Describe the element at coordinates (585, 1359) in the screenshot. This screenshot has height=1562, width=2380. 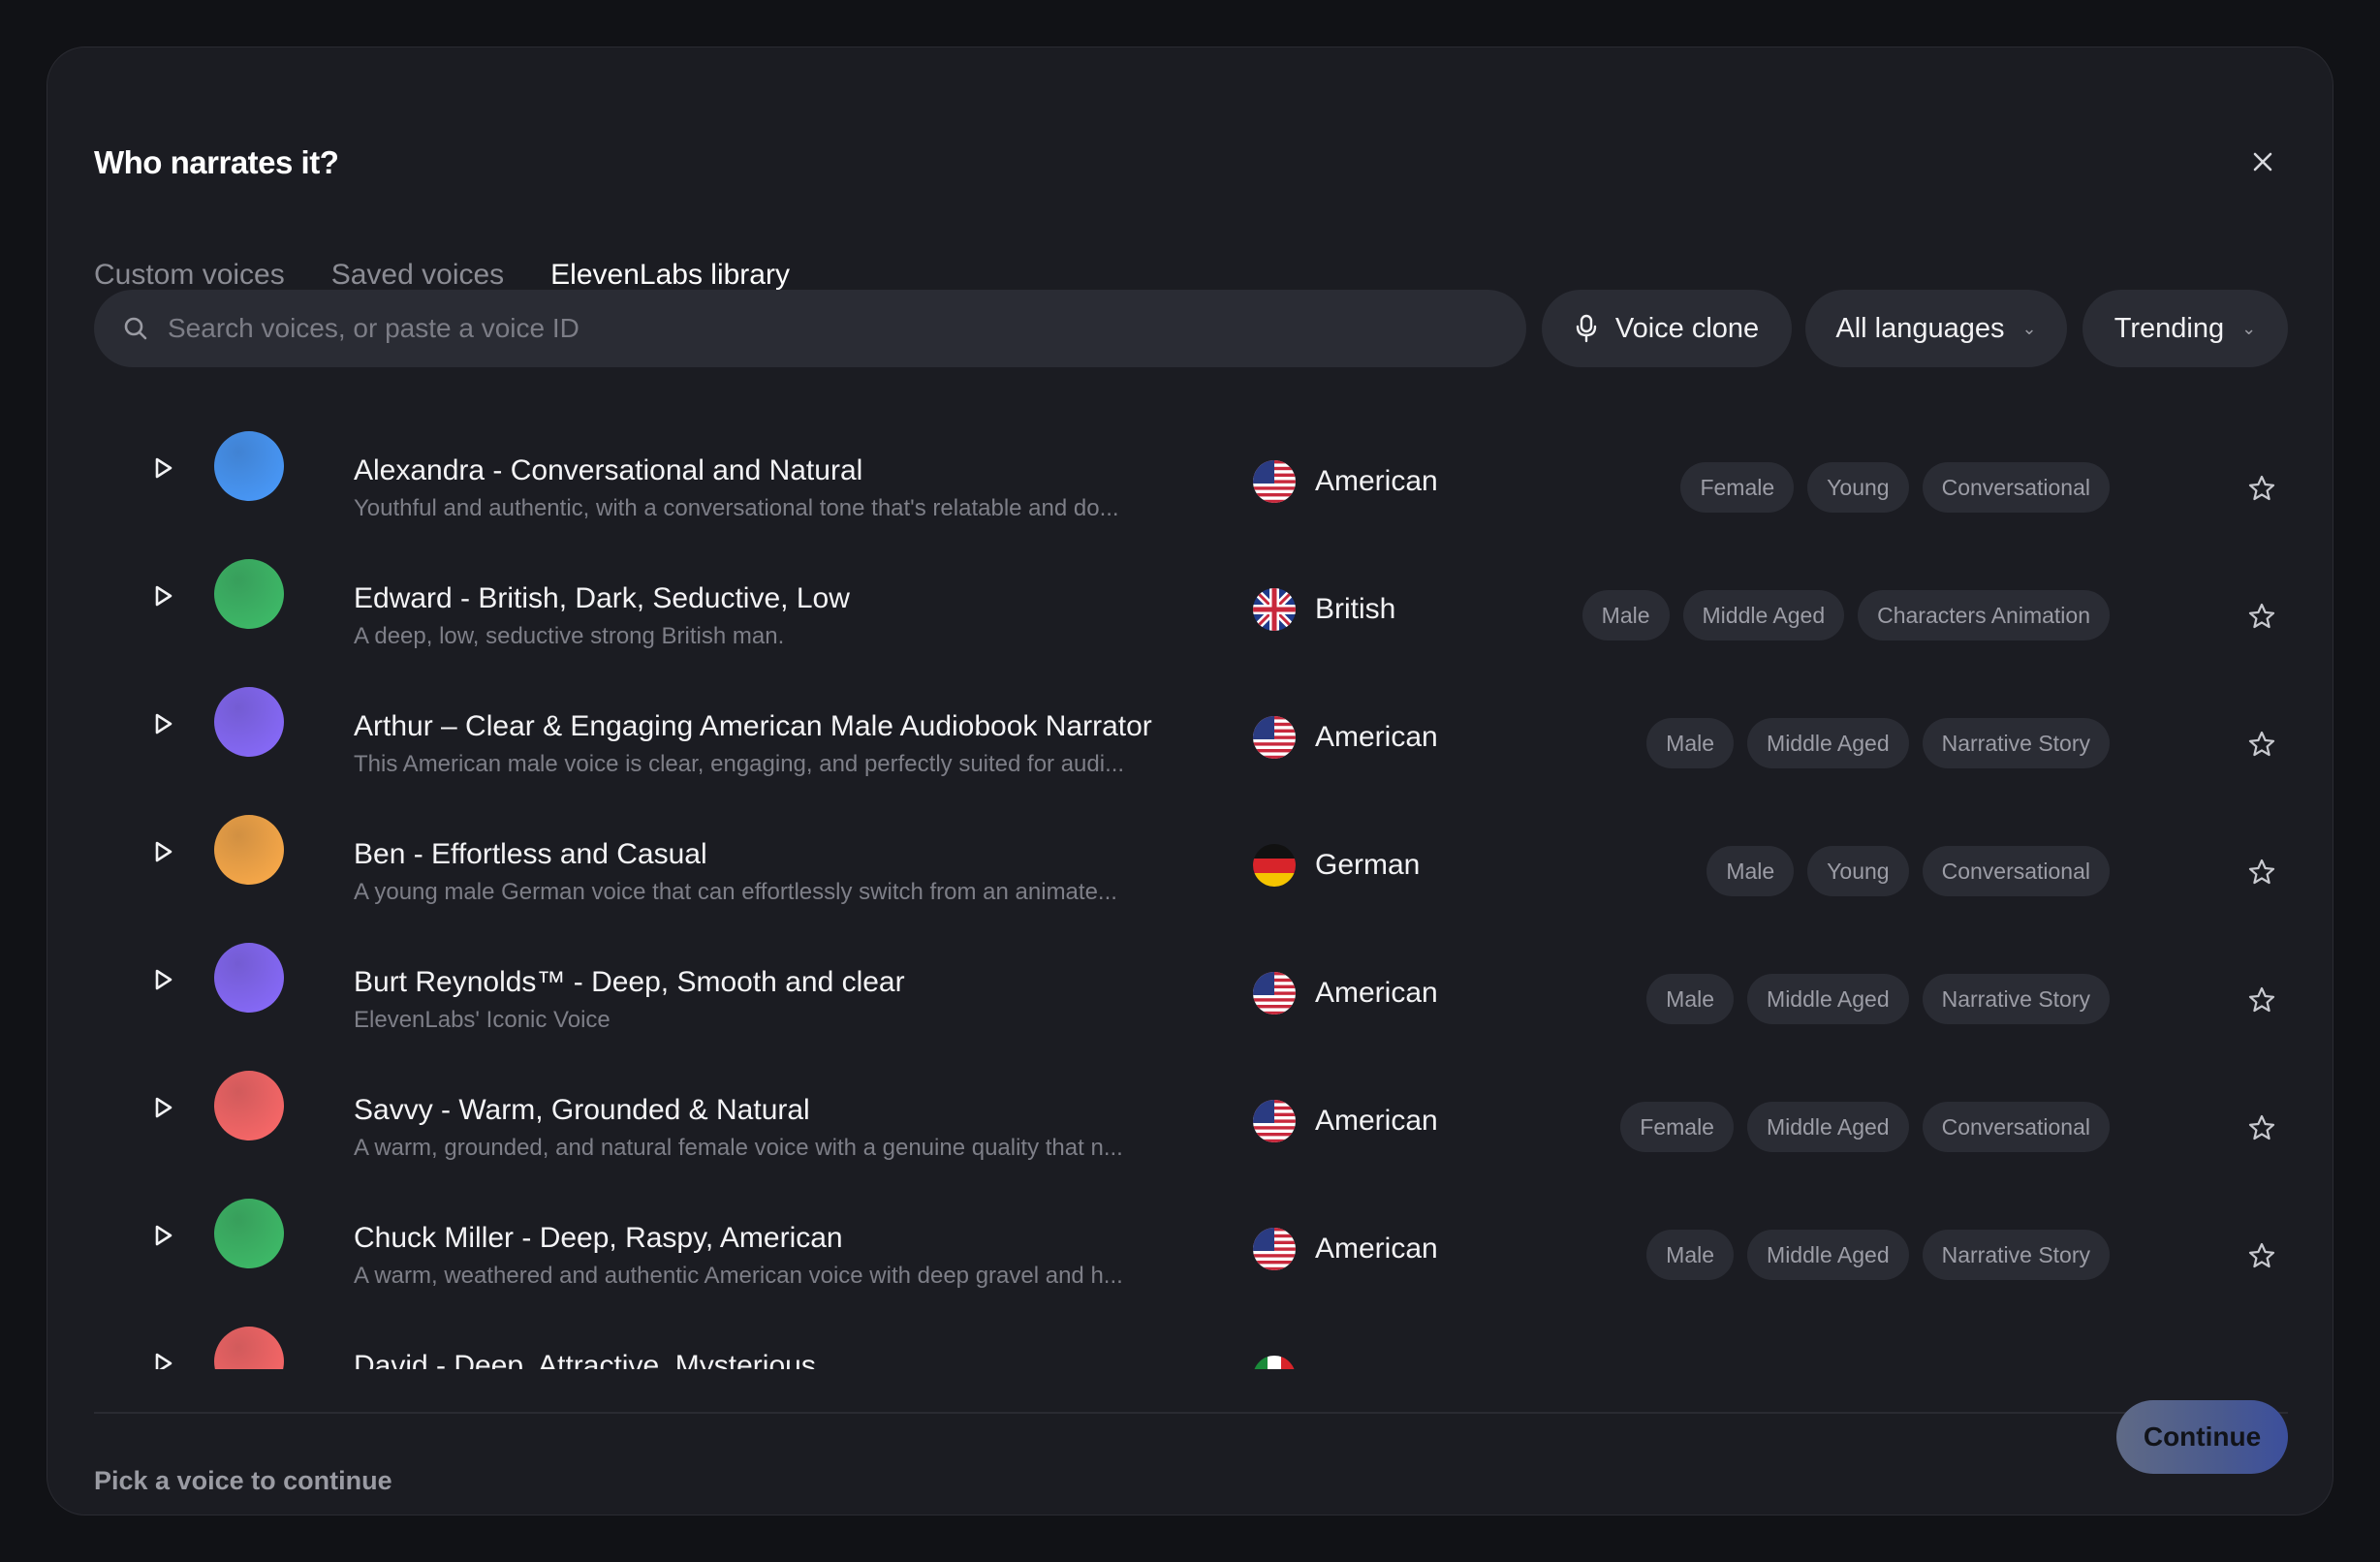
I see `voice-name: David - Deep, Attractive, Mysterious` at that location.